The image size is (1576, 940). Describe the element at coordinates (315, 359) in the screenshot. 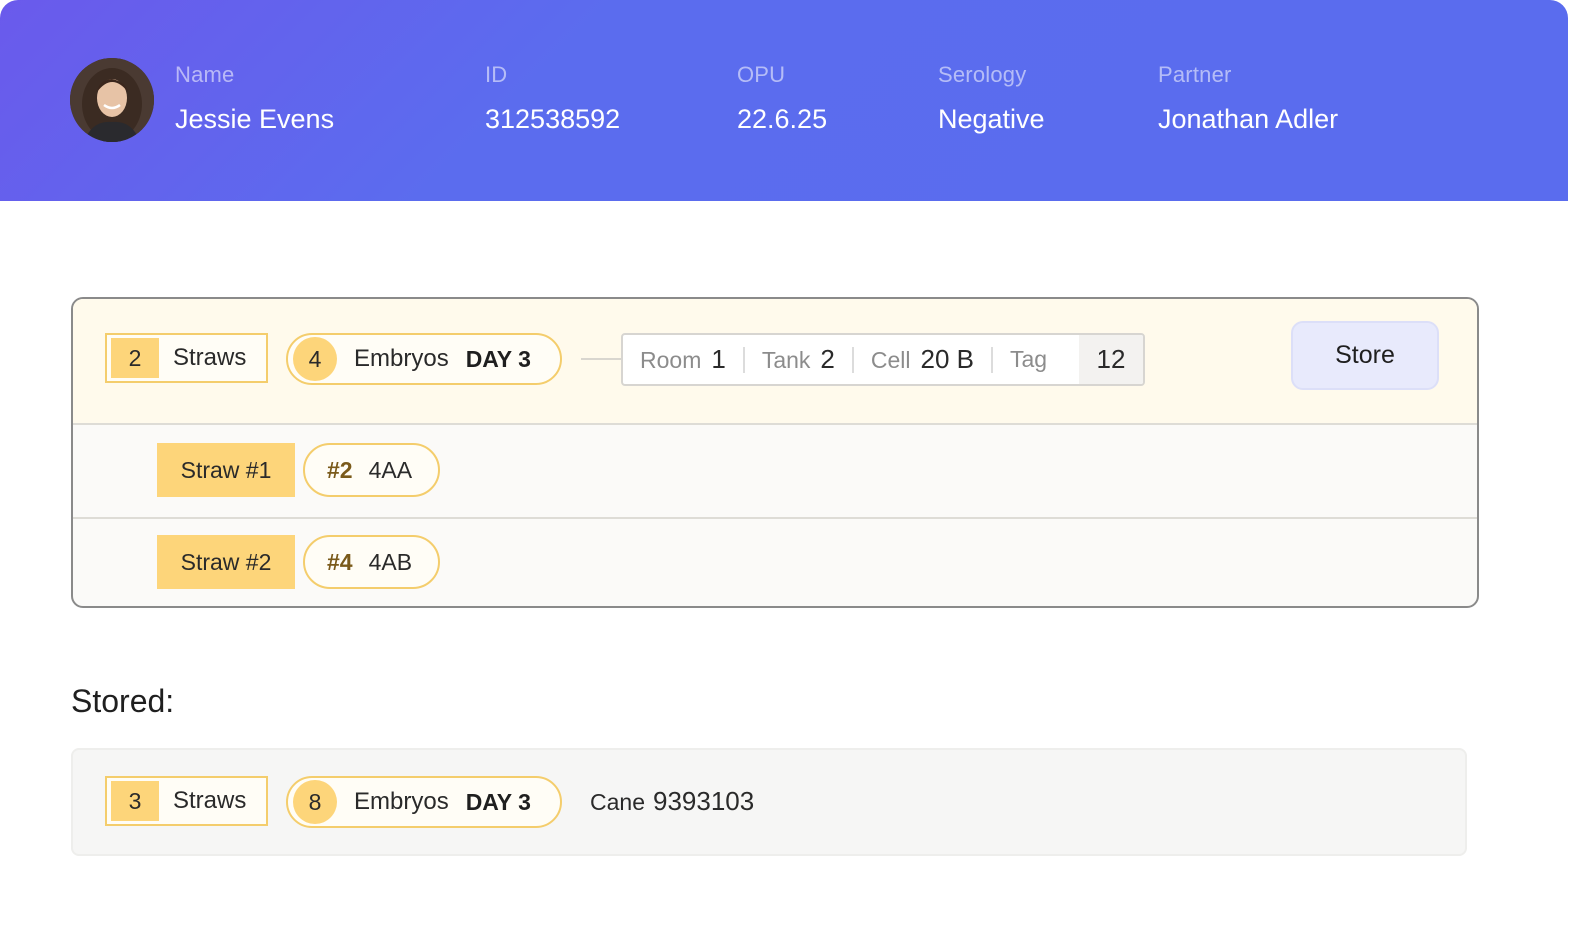

I see `embryos-count: 4` at that location.